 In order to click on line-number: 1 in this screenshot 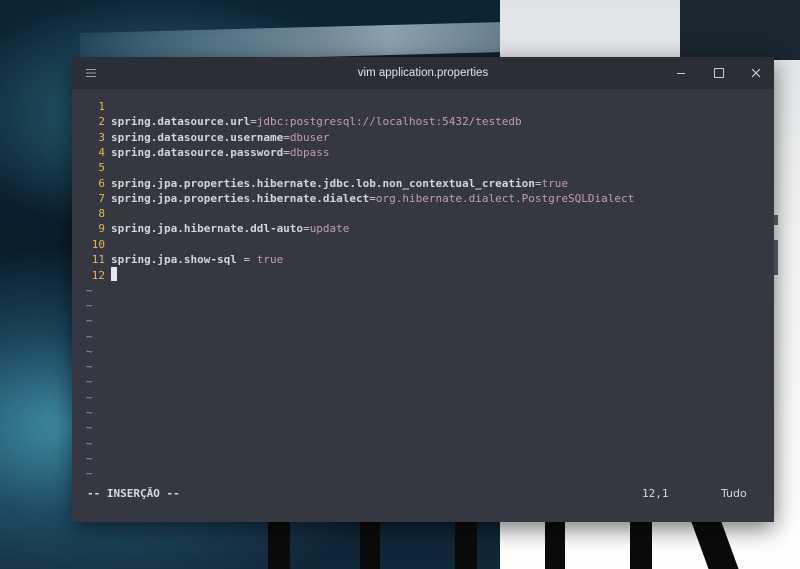, I will do `click(101, 106)`.